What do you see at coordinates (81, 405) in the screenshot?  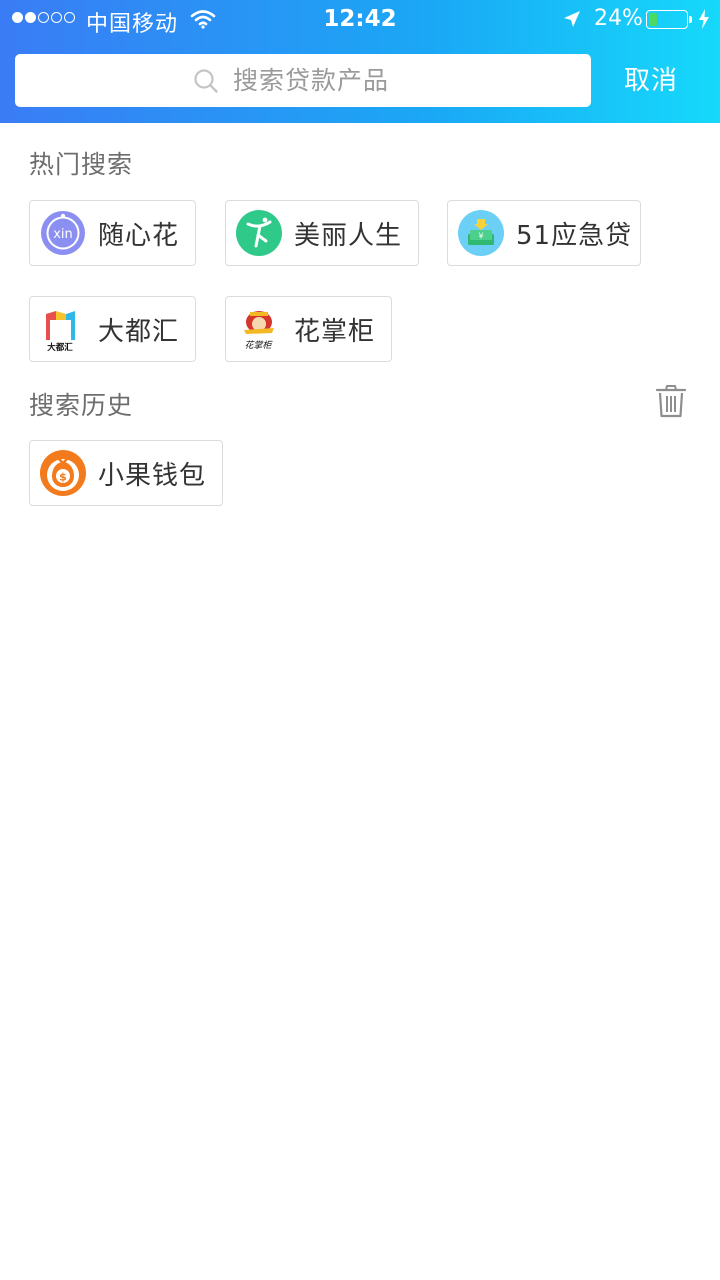 I see `search-history-title: 搜索历史` at bounding box center [81, 405].